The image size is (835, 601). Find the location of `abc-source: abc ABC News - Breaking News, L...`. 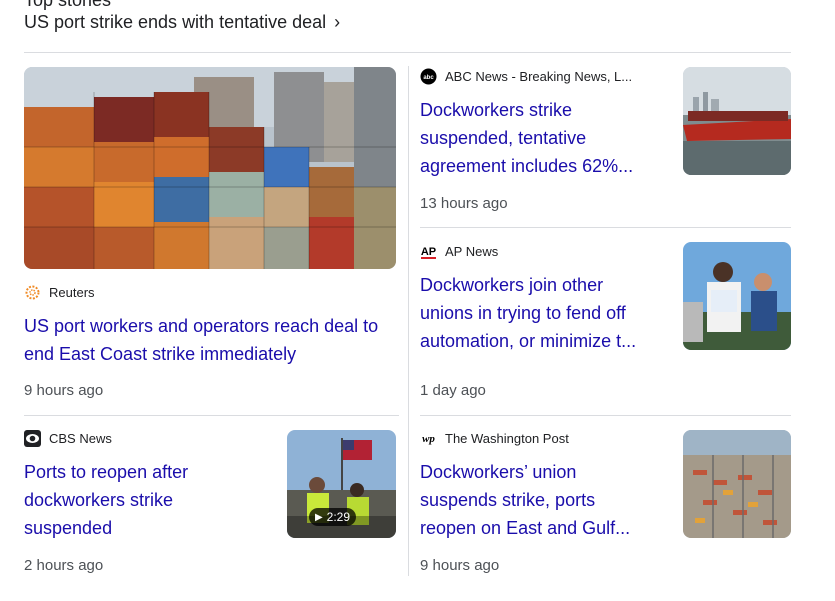

abc-source: abc ABC News - Breaking News, L... is located at coordinates (526, 76).